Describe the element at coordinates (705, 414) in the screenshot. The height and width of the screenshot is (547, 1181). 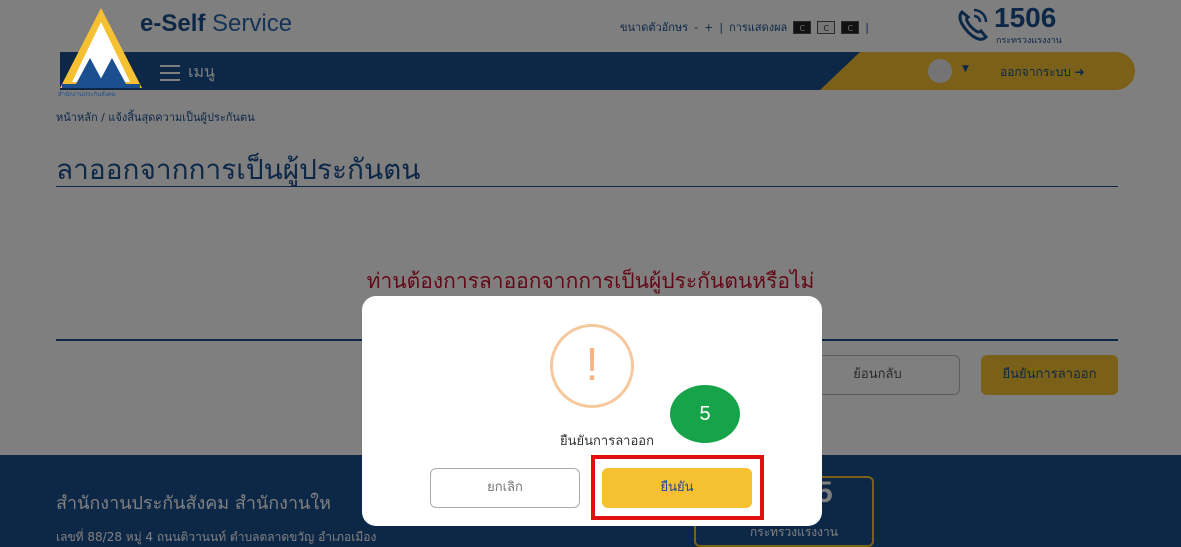
I see `step-number-badge: 5` at that location.